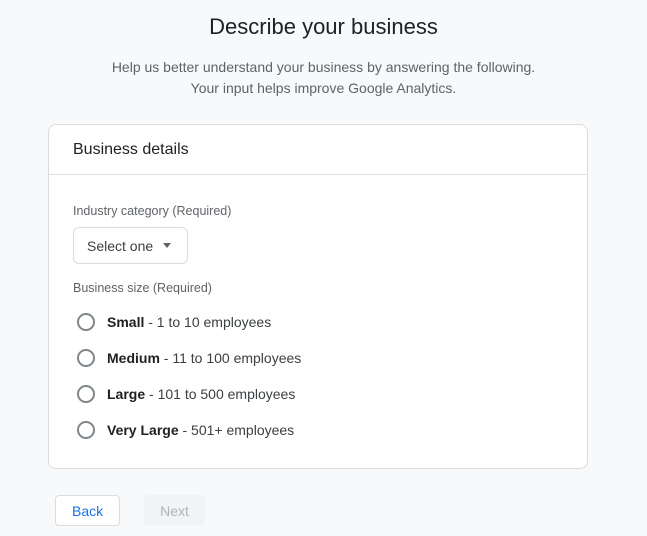 This screenshot has width=647, height=536. I want to click on card-header: Business details, so click(318, 150).